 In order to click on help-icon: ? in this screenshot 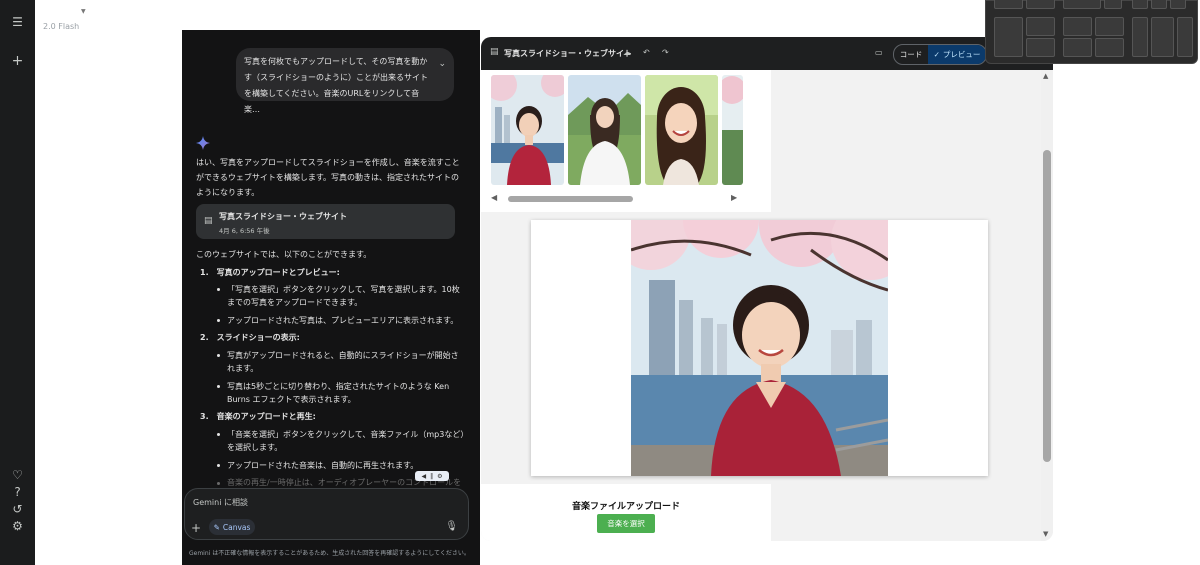, I will do `click(17, 491)`.